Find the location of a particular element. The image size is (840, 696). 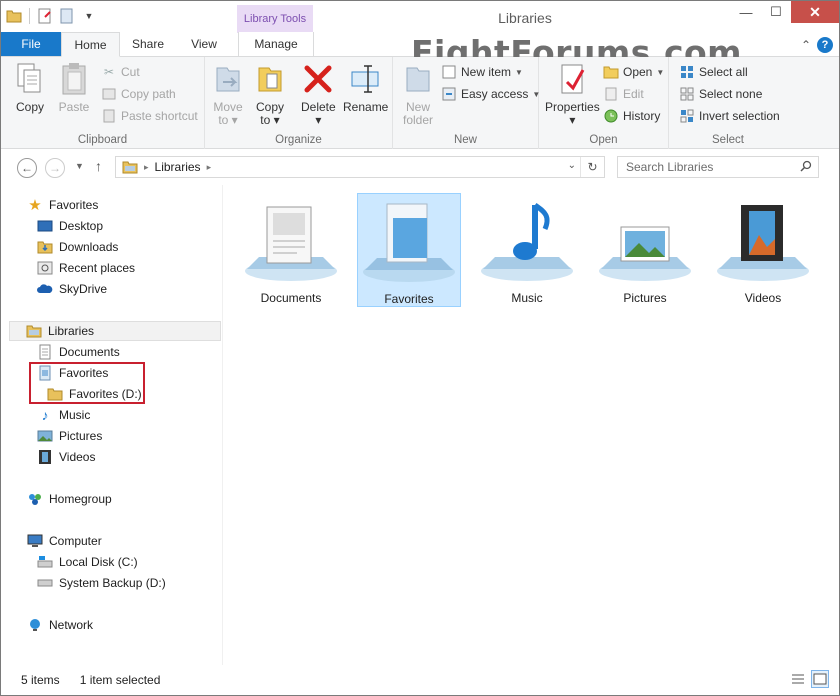

copy-path-button: Copy path is located at coordinates (138, 94).